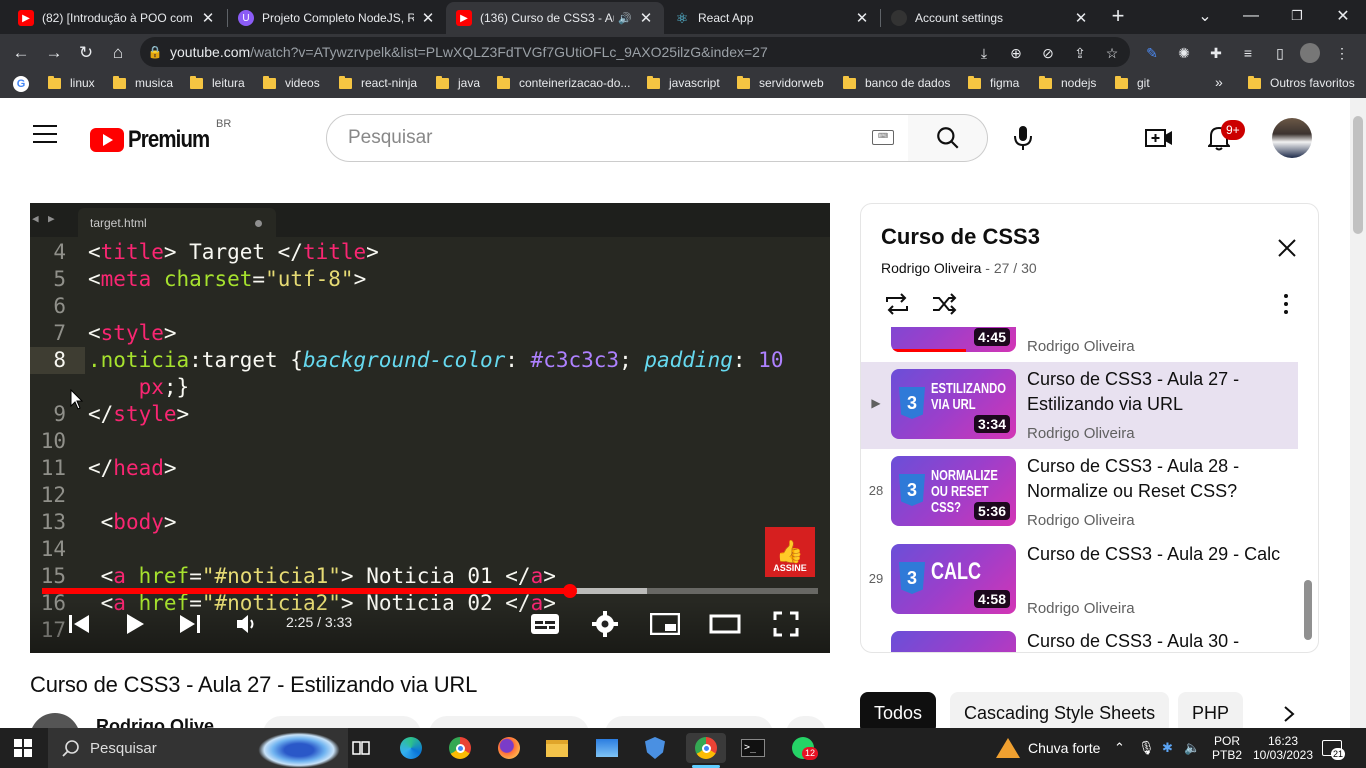 The height and width of the screenshot is (768, 1366). What do you see at coordinates (665, 624) in the screenshot?
I see `miniplayer-icon` at bounding box center [665, 624].